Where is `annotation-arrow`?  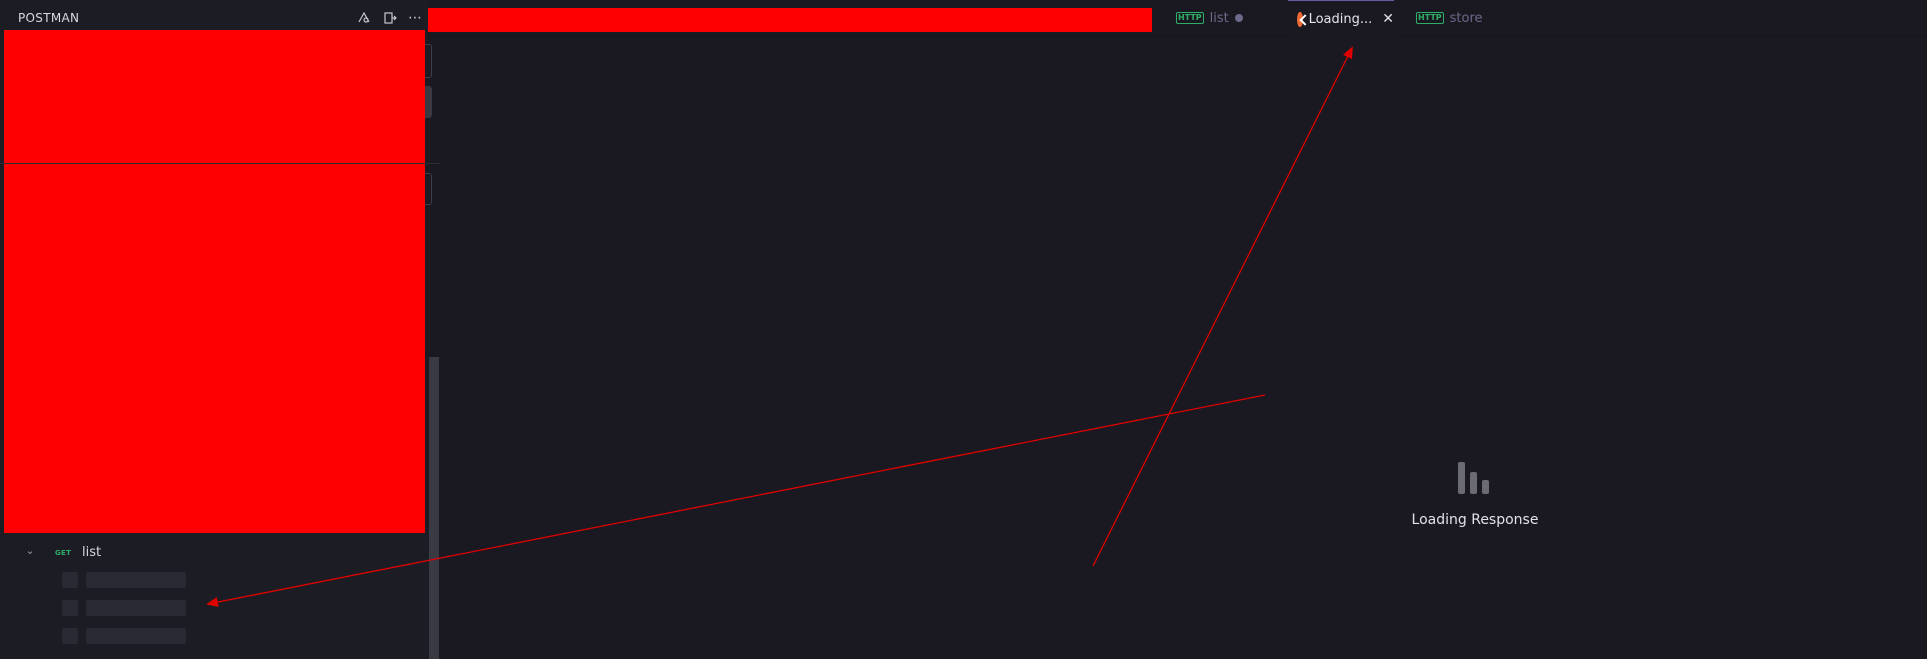
annotation-arrow is located at coordinates (1222, 306).